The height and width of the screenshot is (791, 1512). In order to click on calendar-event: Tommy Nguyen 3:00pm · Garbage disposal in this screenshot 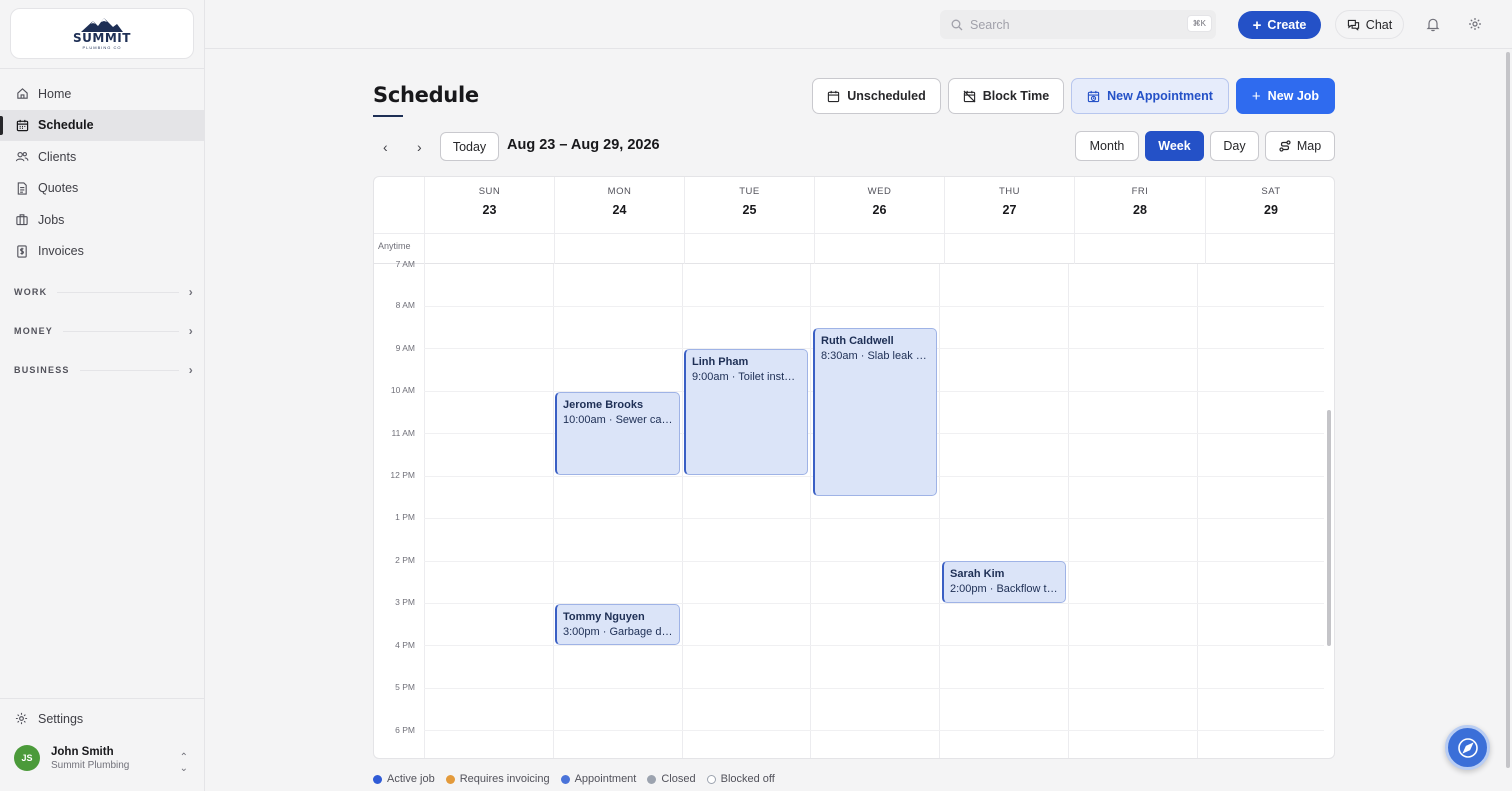, I will do `click(617, 624)`.